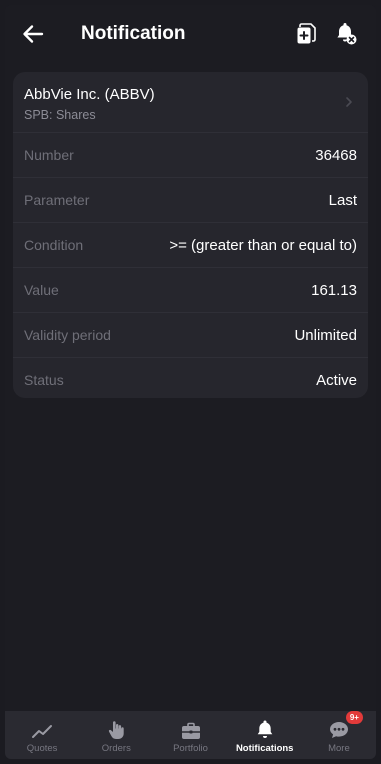  What do you see at coordinates (342, 200) in the screenshot?
I see `detail-value: Last` at bounding box center [342, 200].